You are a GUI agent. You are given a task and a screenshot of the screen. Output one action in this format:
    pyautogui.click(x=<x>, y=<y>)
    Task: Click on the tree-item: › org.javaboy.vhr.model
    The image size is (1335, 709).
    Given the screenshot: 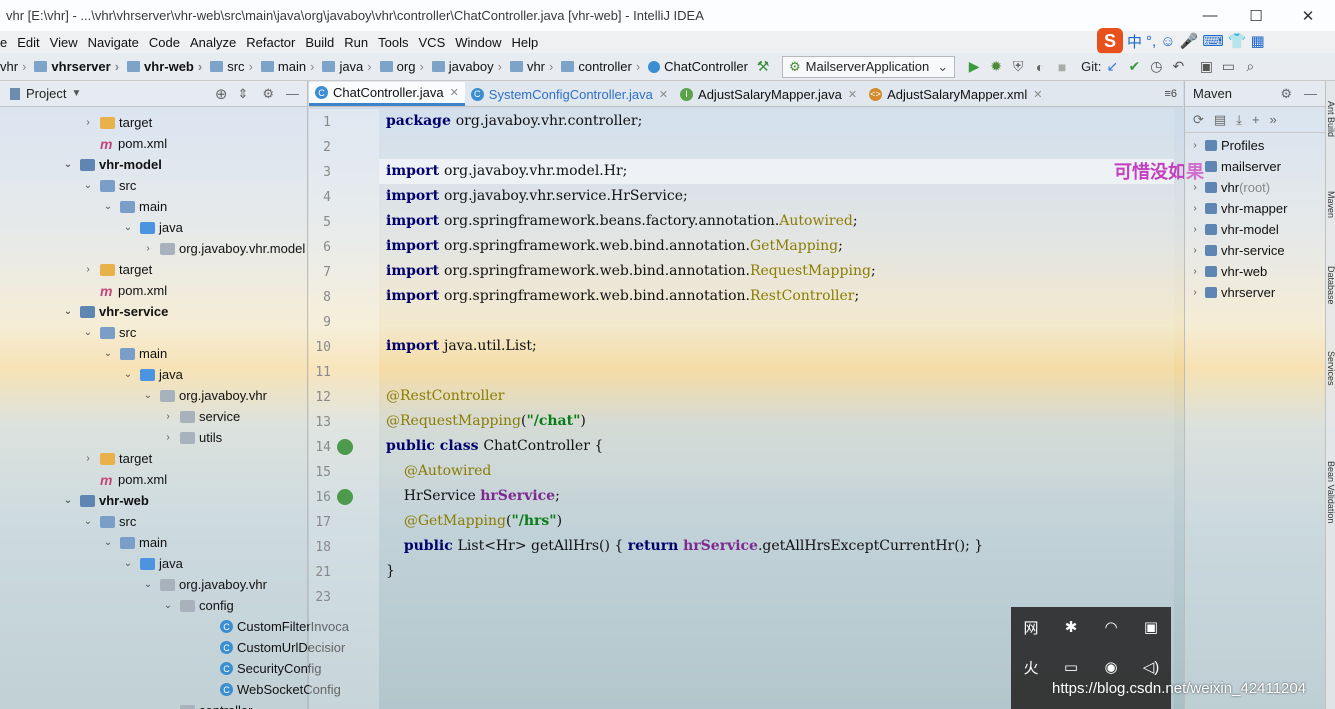 What is the action you would take?
    pyautogui.click(x=223, y=248)
    